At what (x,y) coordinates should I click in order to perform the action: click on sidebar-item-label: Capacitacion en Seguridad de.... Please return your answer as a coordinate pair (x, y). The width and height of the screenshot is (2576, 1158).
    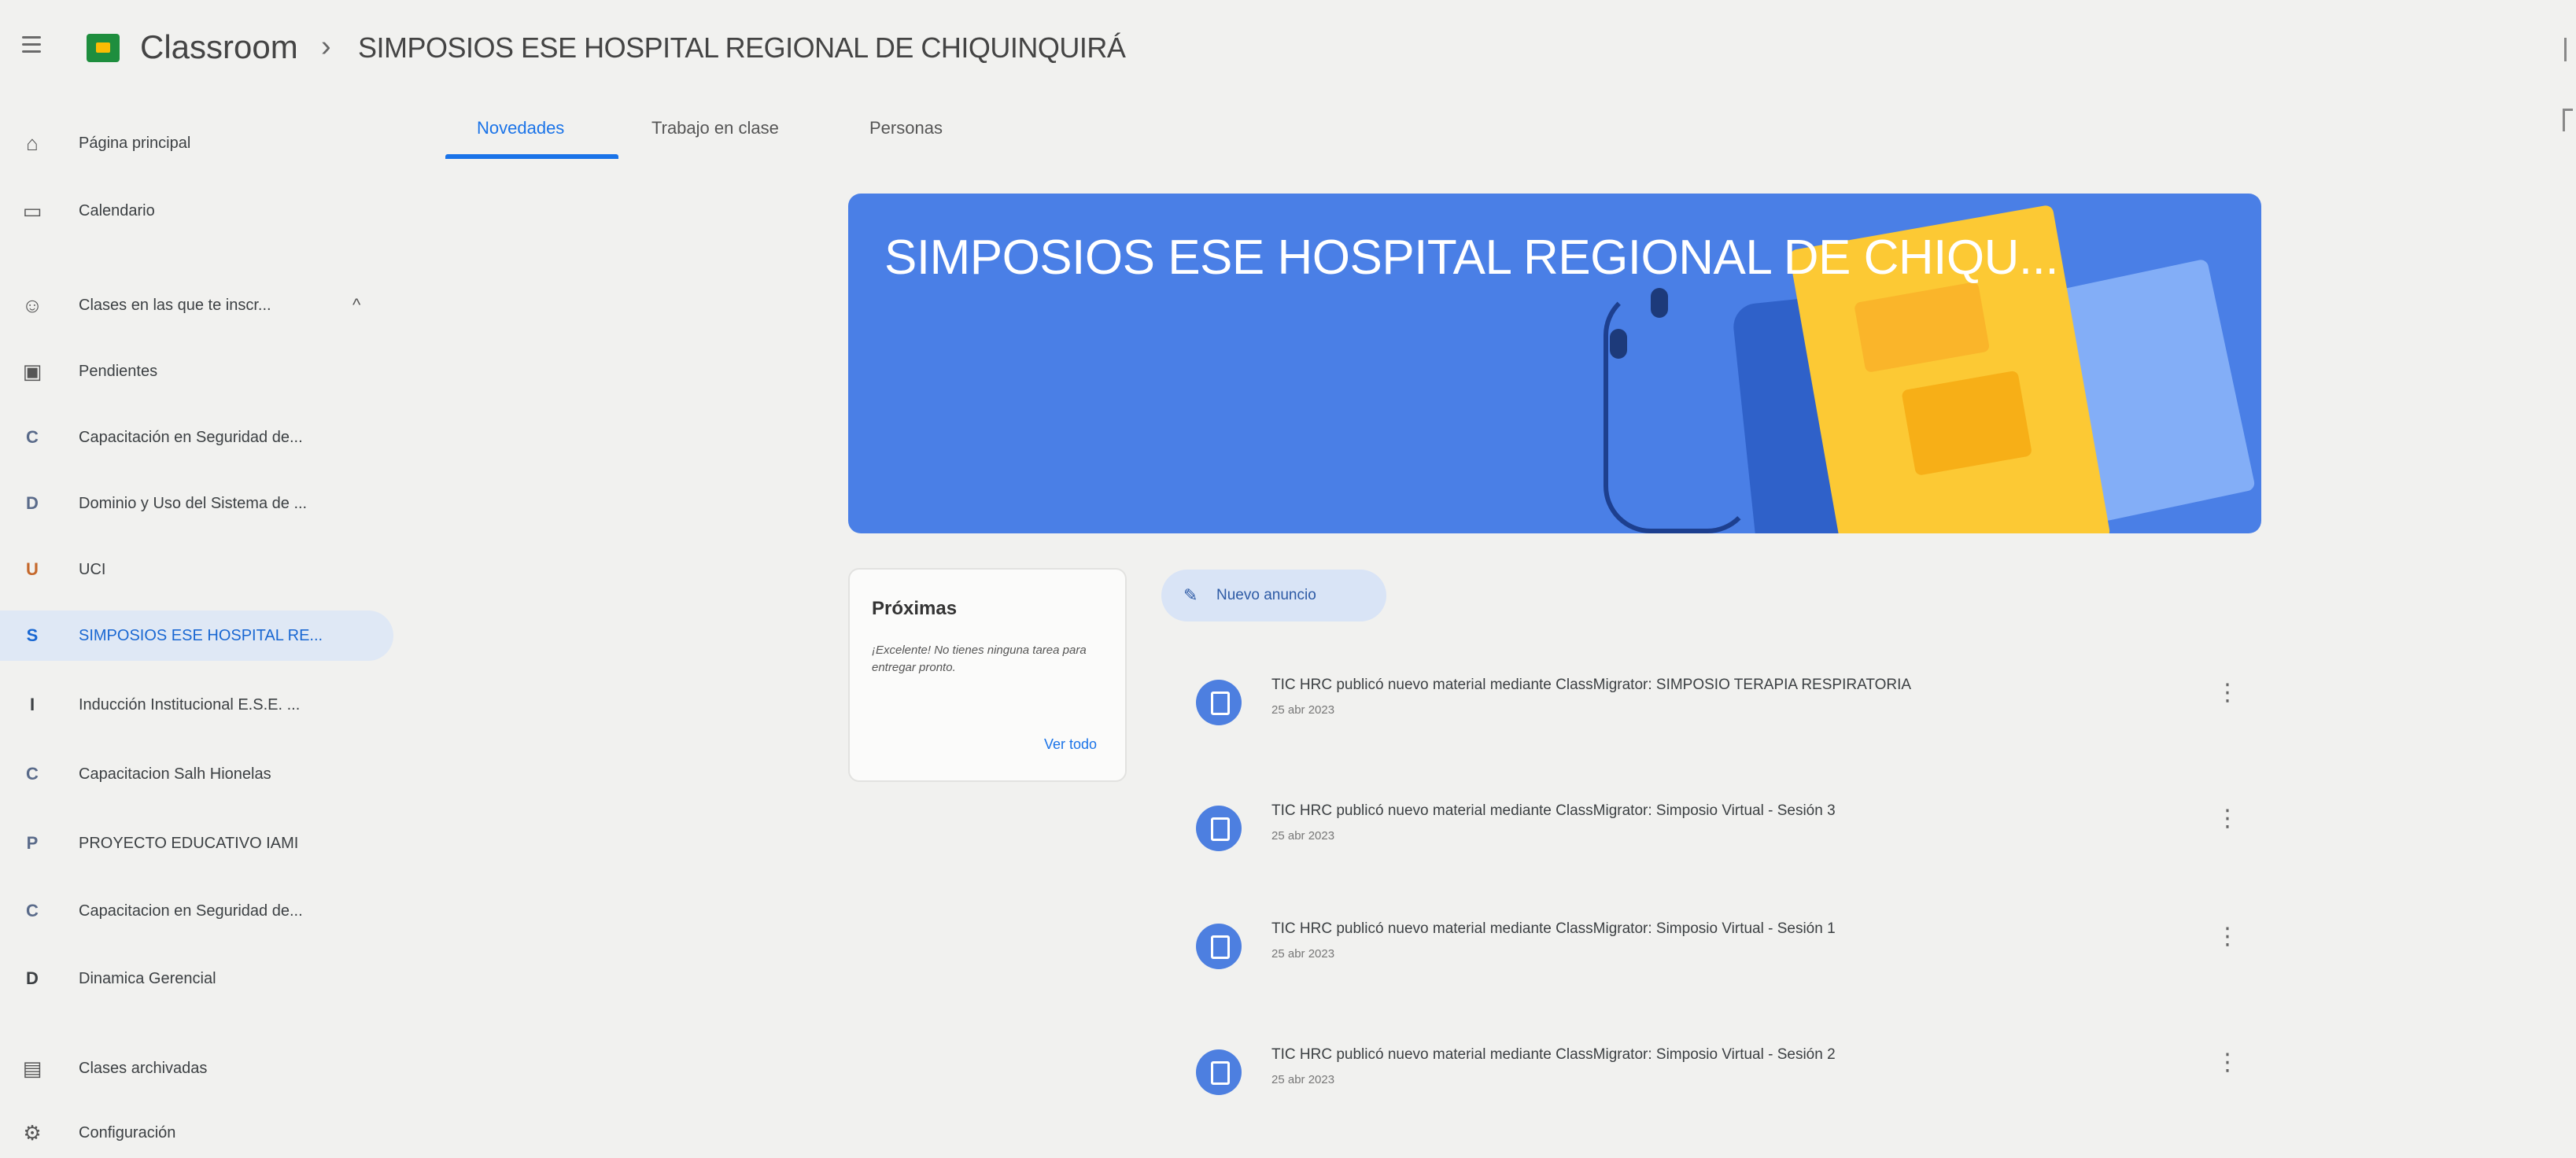
    Looking at the image, I should click on (191, 911).